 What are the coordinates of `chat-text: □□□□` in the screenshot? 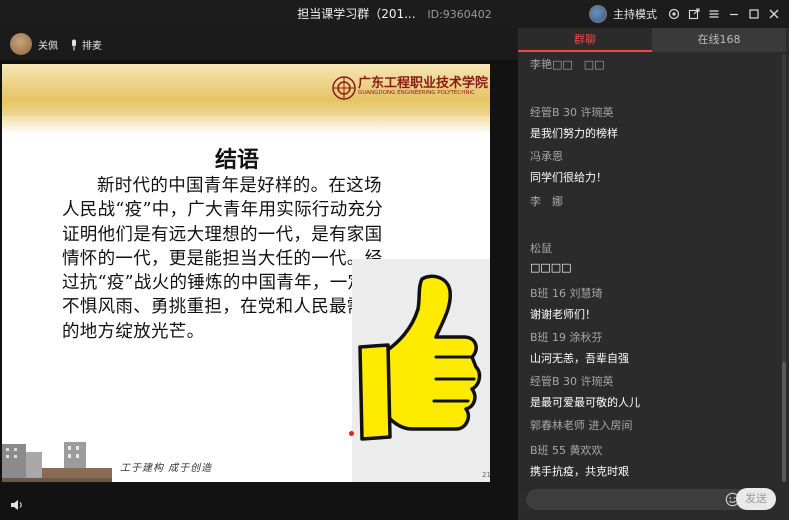 It's located at (551, 267).